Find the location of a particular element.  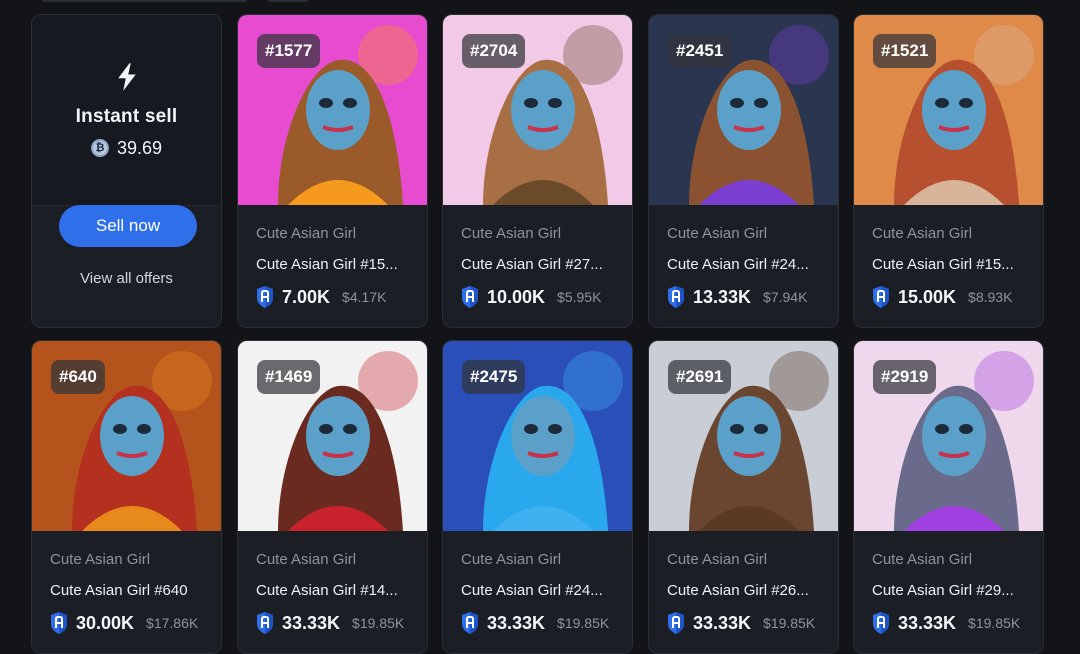

lightning-bolt-icon is located at coordinates (126, 76).